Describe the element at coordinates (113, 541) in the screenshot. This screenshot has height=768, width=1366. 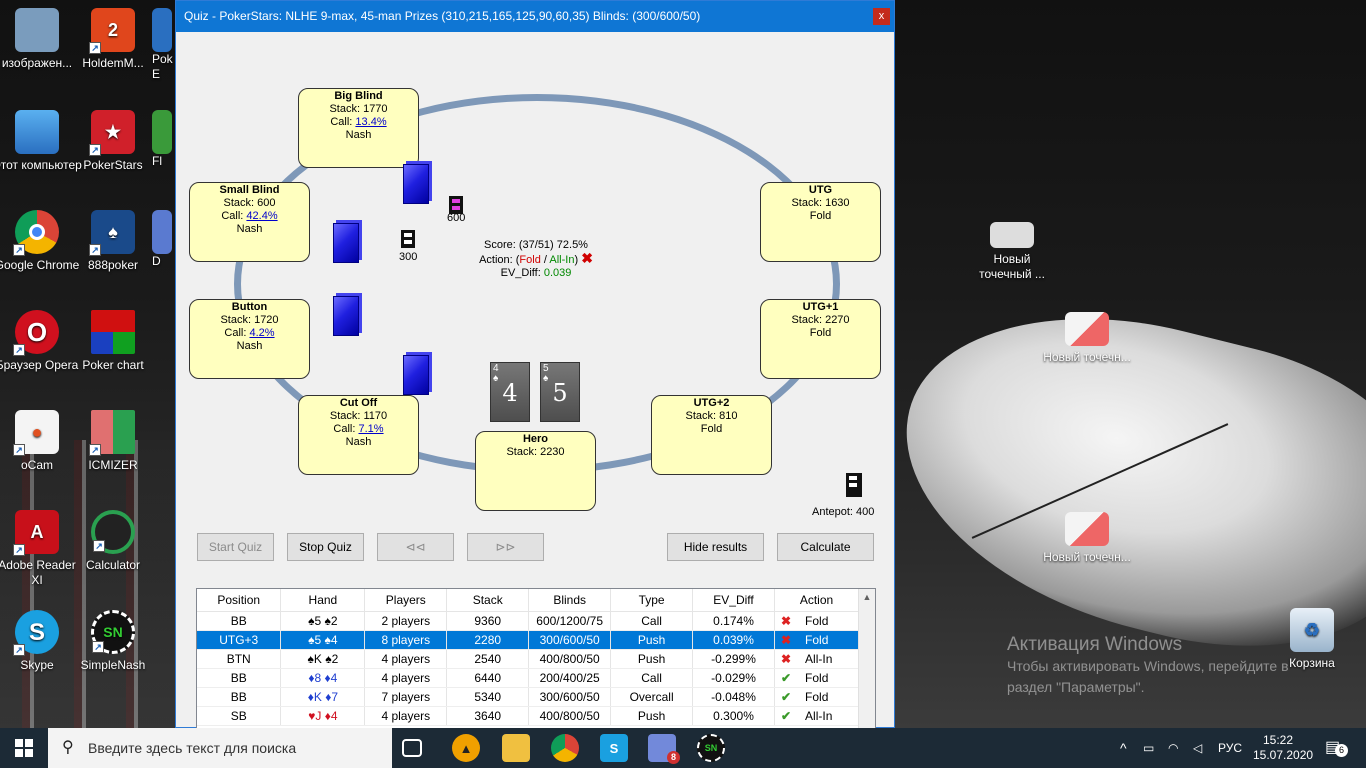
I see `desktop-icon-calculator: ↗ Calculator` at that location.